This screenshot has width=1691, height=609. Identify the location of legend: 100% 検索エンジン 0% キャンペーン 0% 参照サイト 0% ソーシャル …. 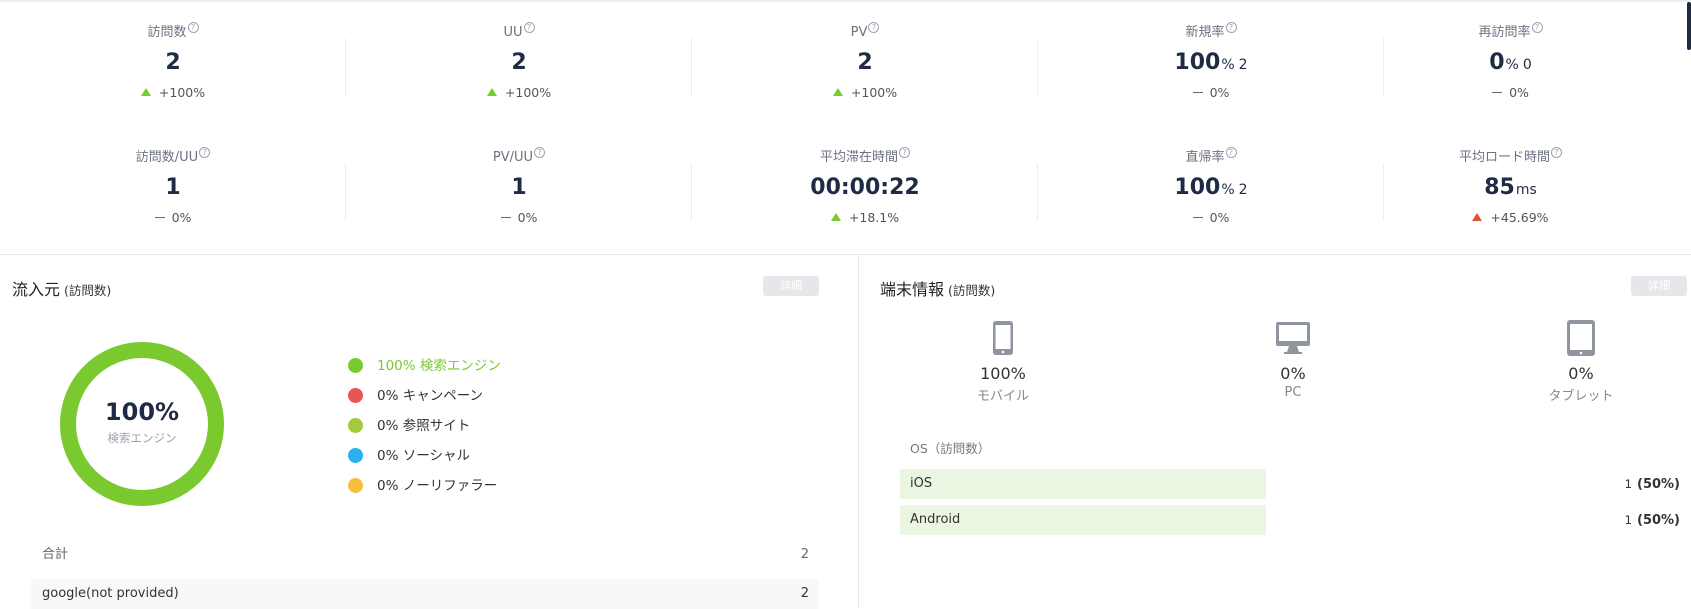
(424, 426).